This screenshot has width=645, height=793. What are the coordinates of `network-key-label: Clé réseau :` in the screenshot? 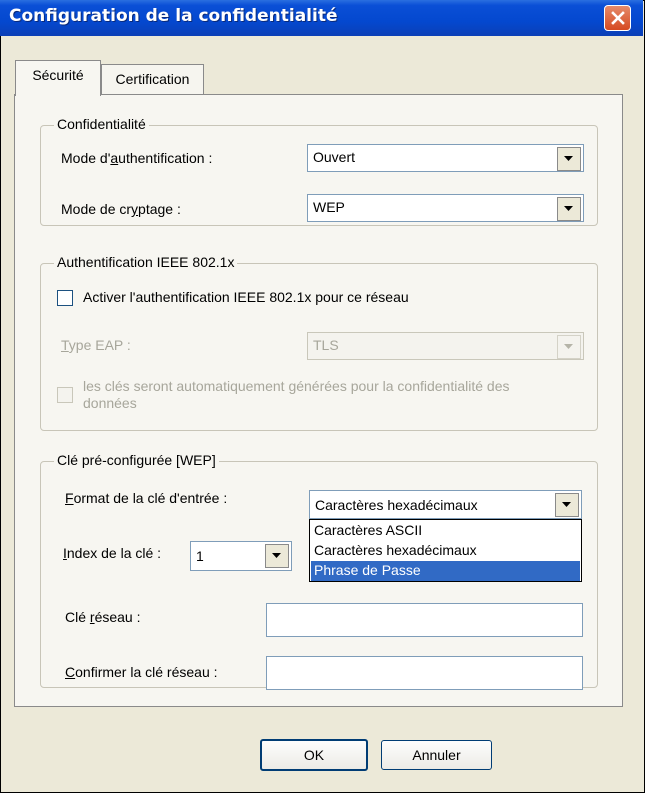 It's located at (103, 617).